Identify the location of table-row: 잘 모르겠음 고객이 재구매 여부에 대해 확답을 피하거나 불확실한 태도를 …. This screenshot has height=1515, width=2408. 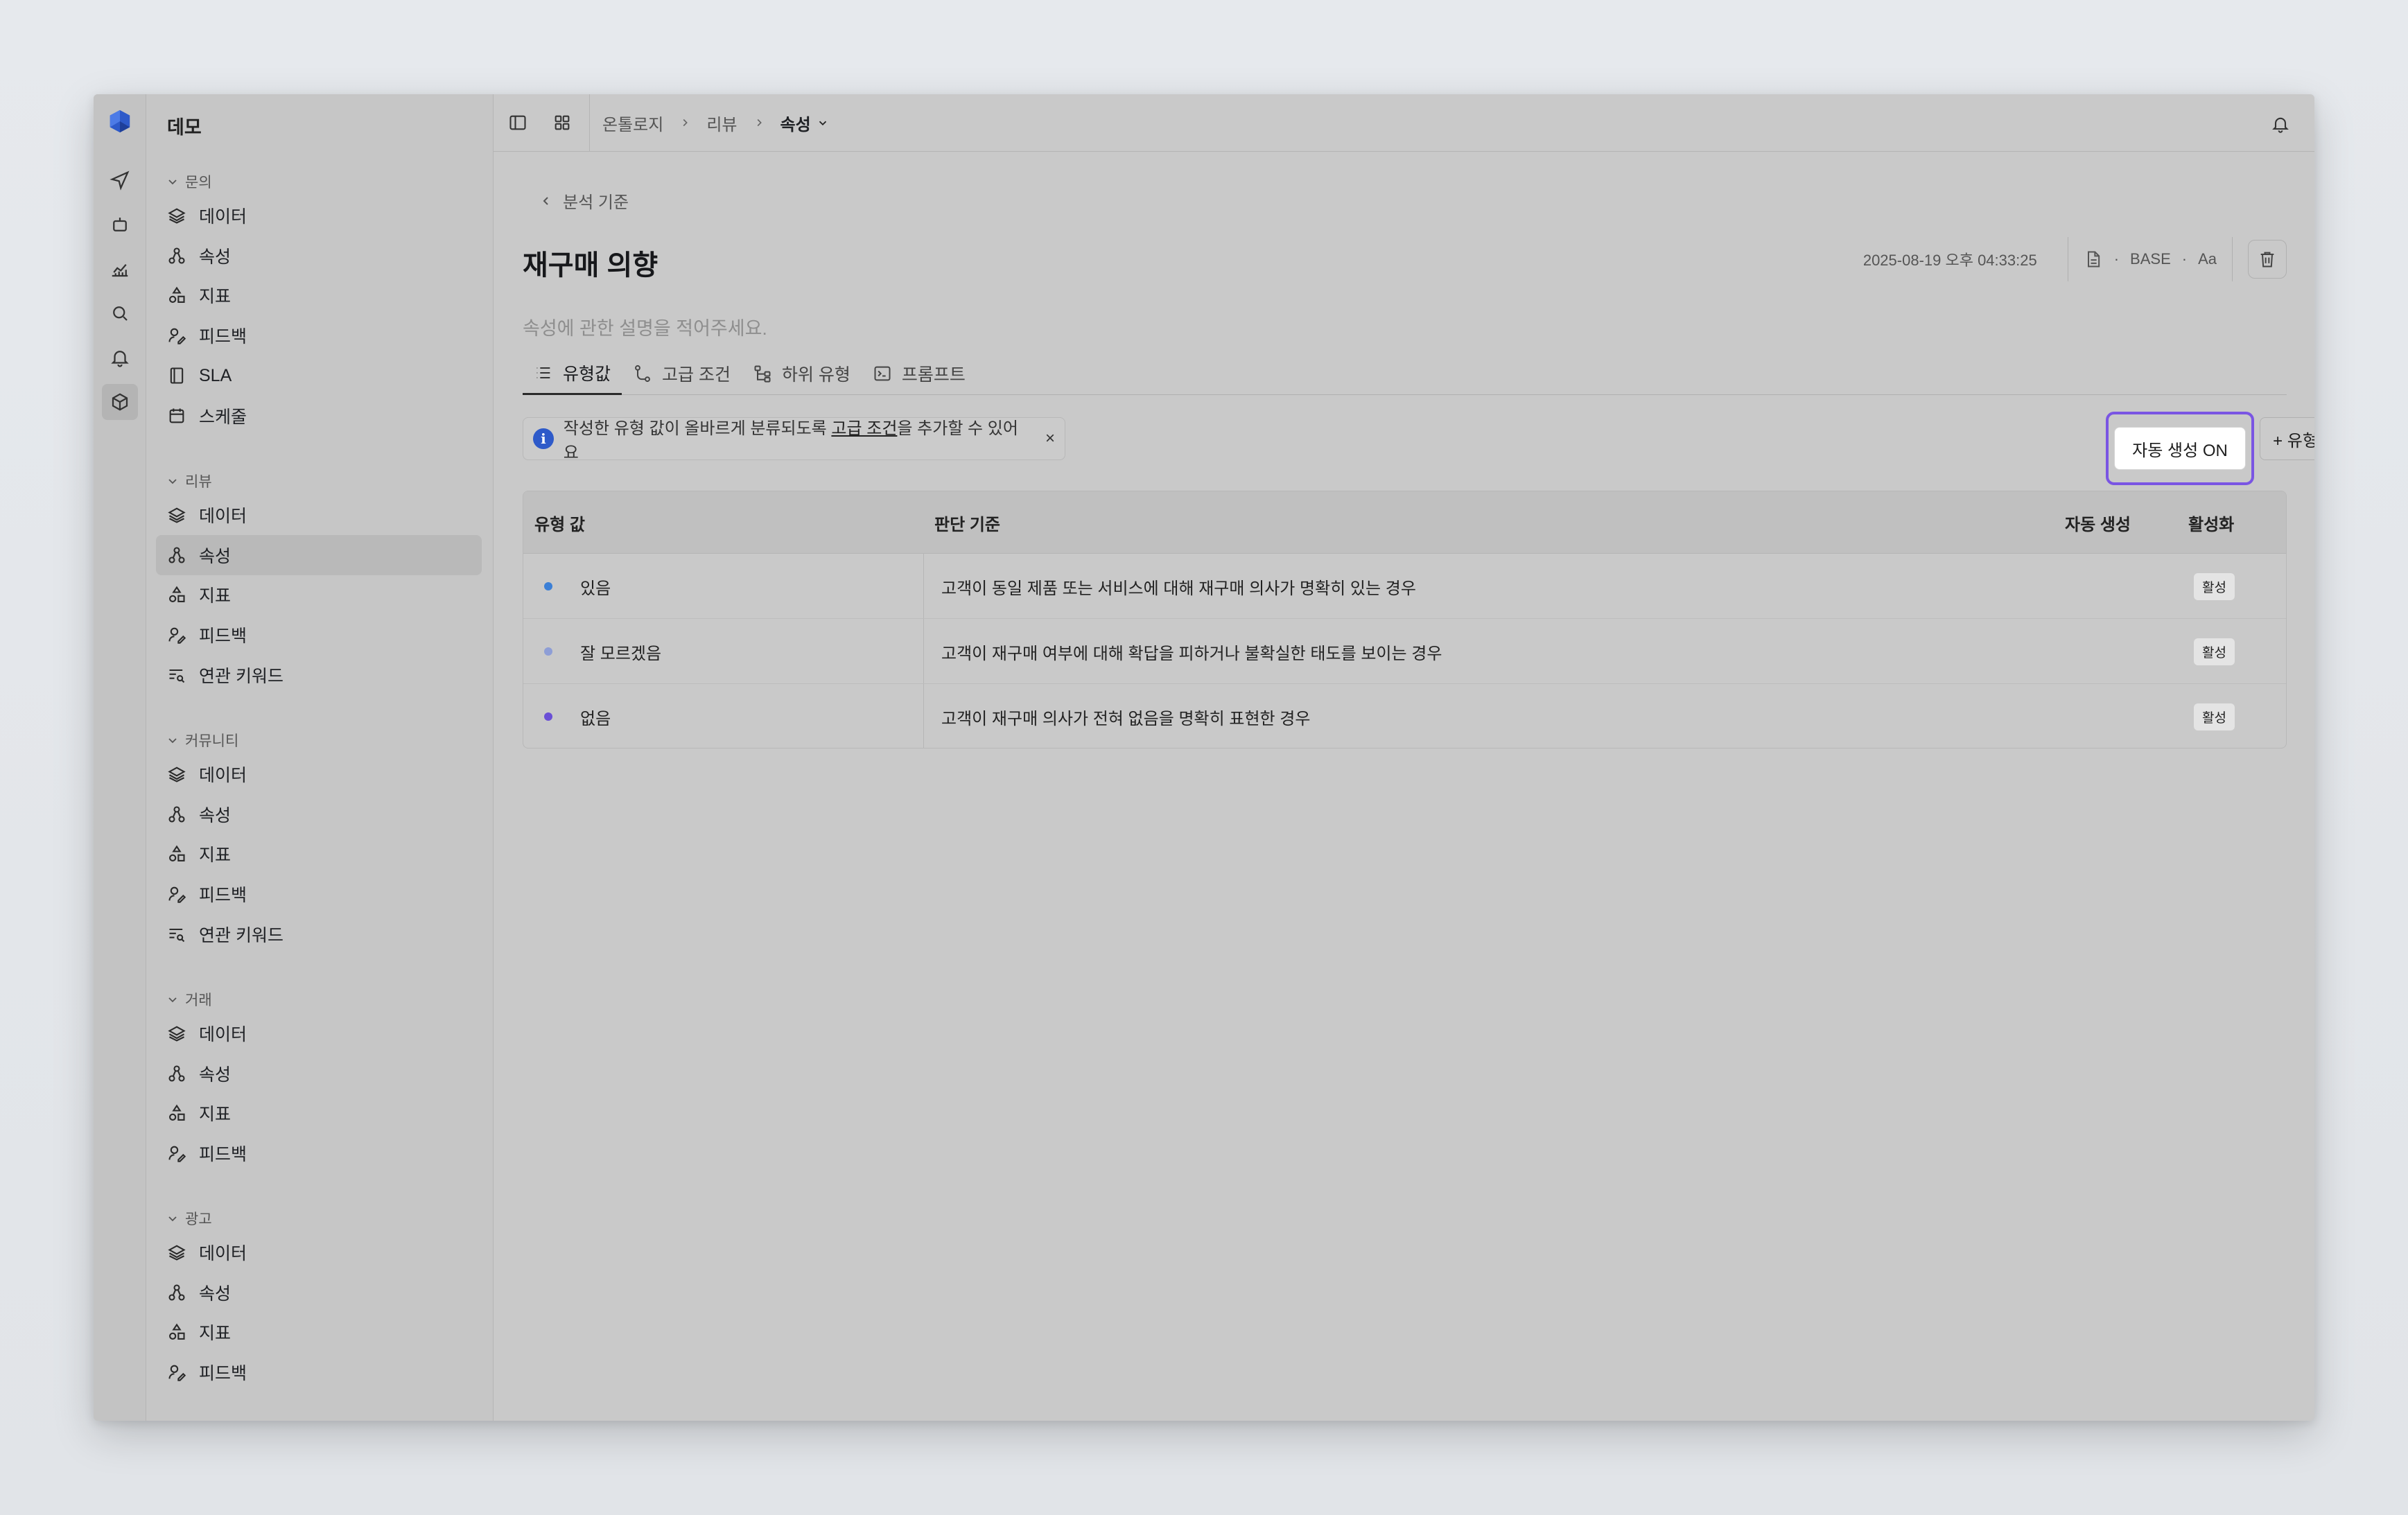
(1404, 651).